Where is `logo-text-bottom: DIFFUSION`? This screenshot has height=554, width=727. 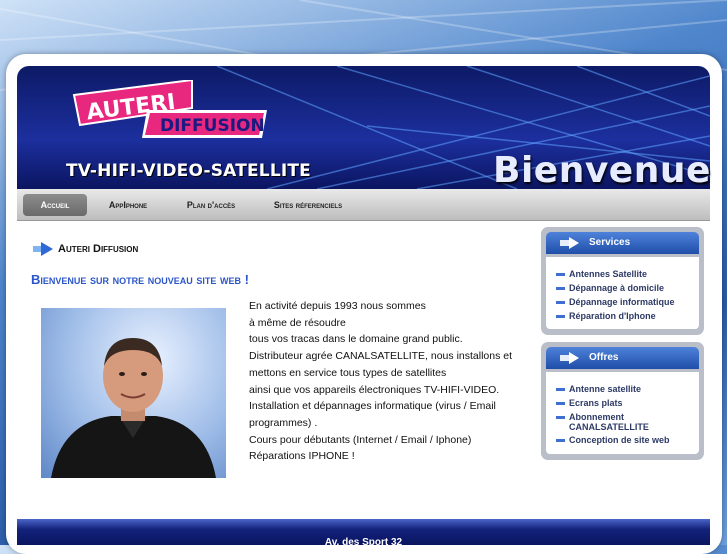 logo-text-bottom: DIFFUSION is located at coordinates (212, 126).